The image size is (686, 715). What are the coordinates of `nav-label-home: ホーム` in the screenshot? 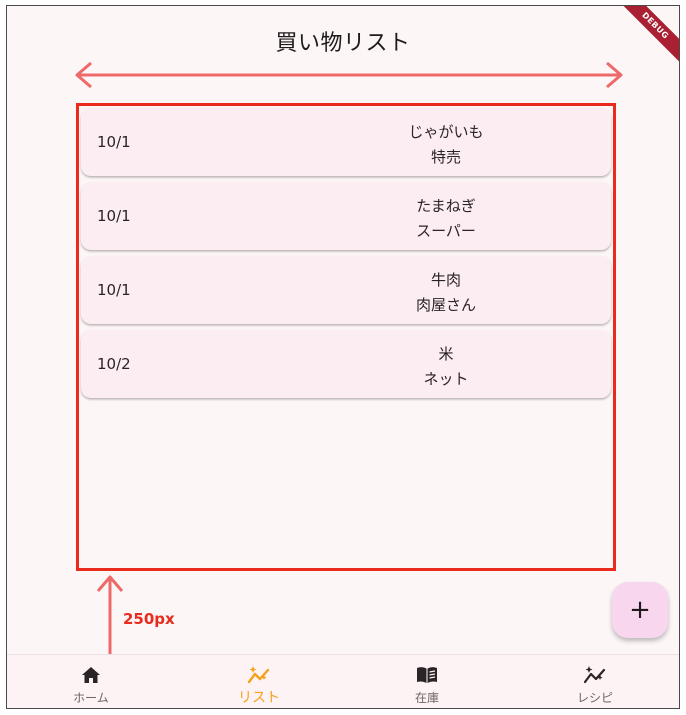 It's located at (91, 698).